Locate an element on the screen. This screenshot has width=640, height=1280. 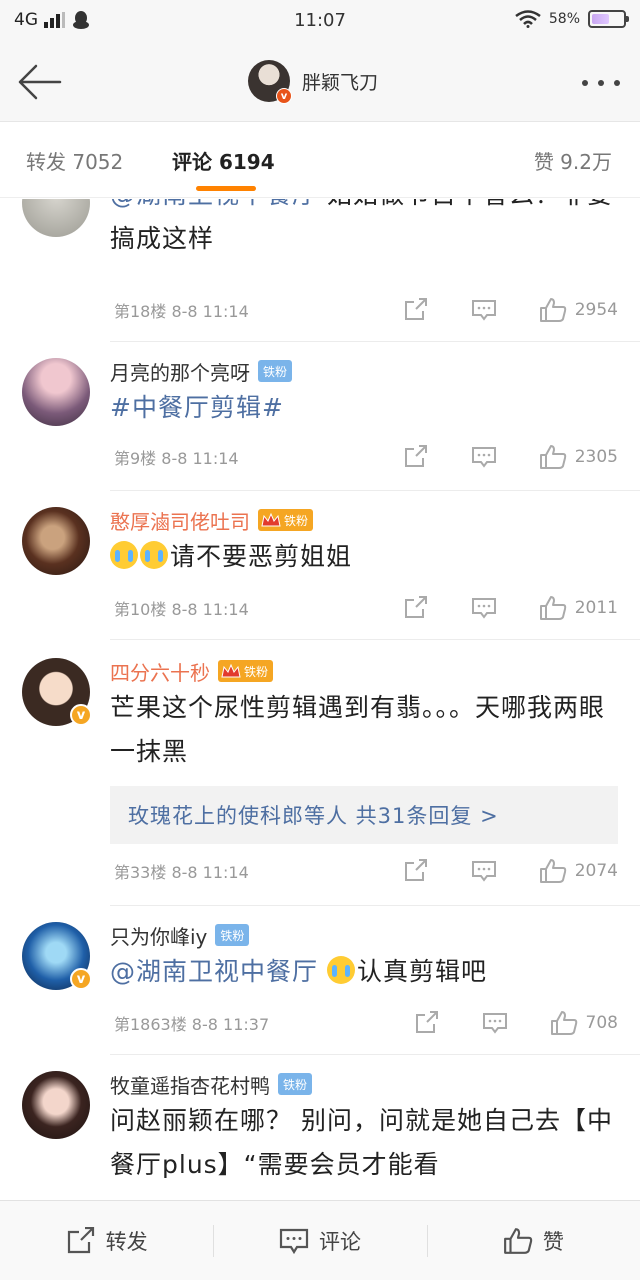
like-button: 2954 is located at coordinates (578, 310).